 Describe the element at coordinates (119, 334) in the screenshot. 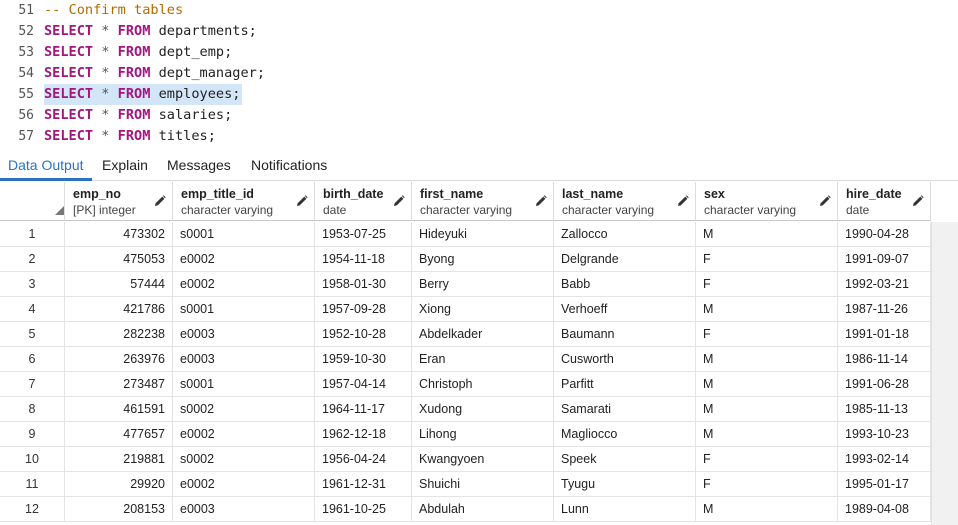

I see `cell-emp-no: 282238` at that location.